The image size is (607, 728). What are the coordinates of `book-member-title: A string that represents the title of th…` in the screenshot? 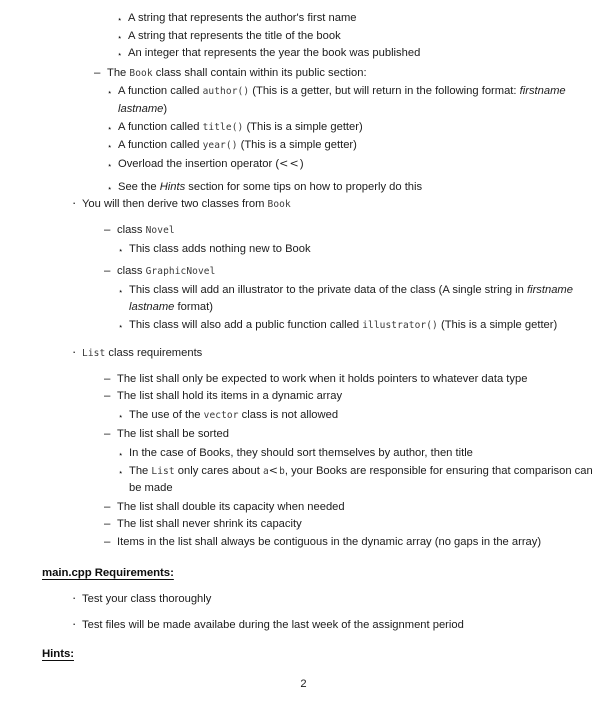 It's located at (234, 35).